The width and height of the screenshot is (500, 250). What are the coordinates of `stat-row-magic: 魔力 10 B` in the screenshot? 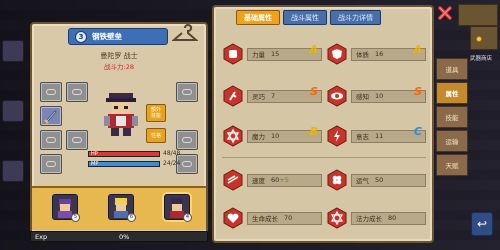 It's located at (272, 136).